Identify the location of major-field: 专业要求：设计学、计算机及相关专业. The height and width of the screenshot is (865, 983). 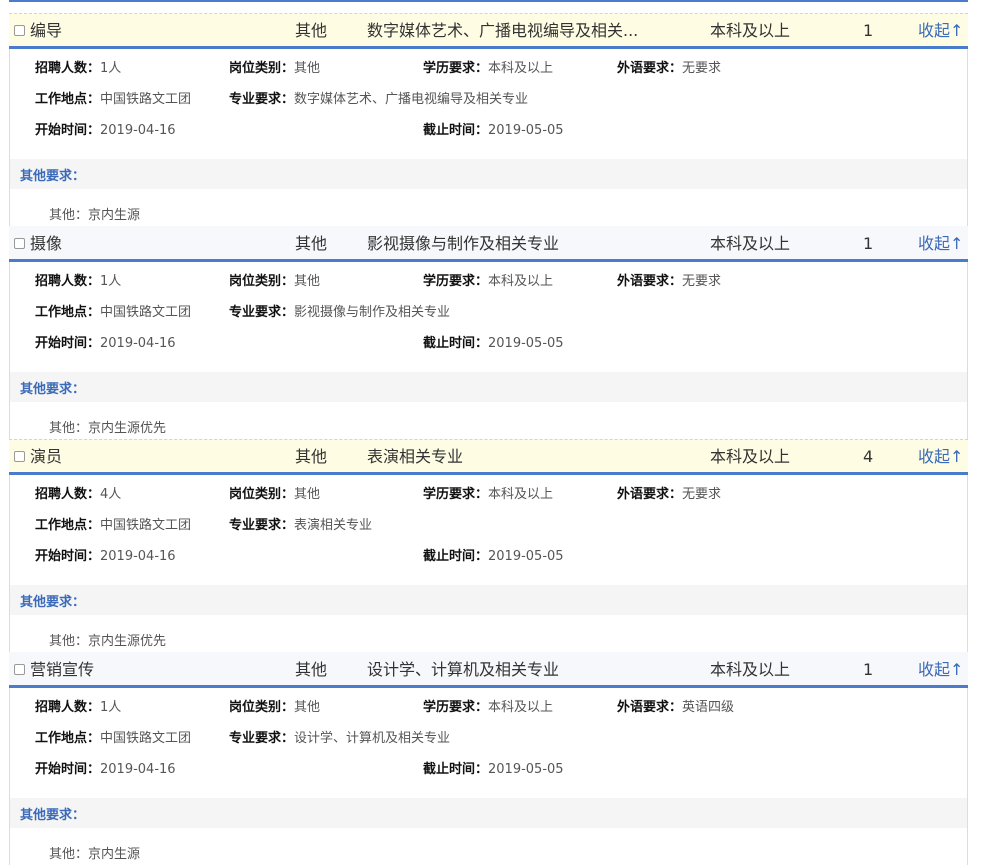
(339, 739).